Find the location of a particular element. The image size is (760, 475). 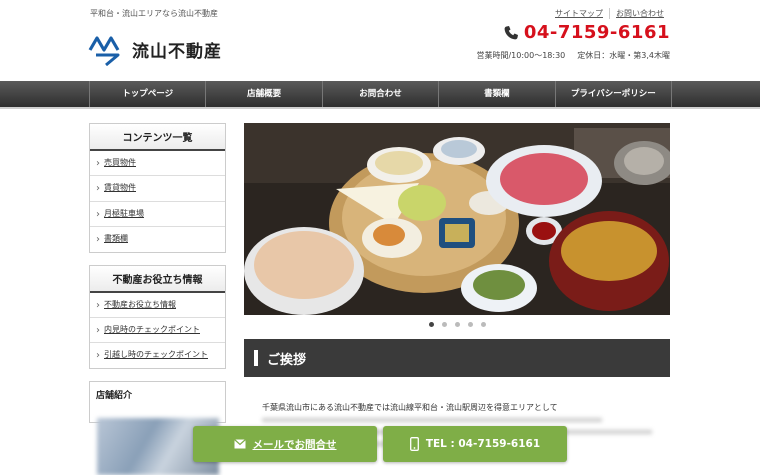

slider-dots is located at coordinates (457, 324).